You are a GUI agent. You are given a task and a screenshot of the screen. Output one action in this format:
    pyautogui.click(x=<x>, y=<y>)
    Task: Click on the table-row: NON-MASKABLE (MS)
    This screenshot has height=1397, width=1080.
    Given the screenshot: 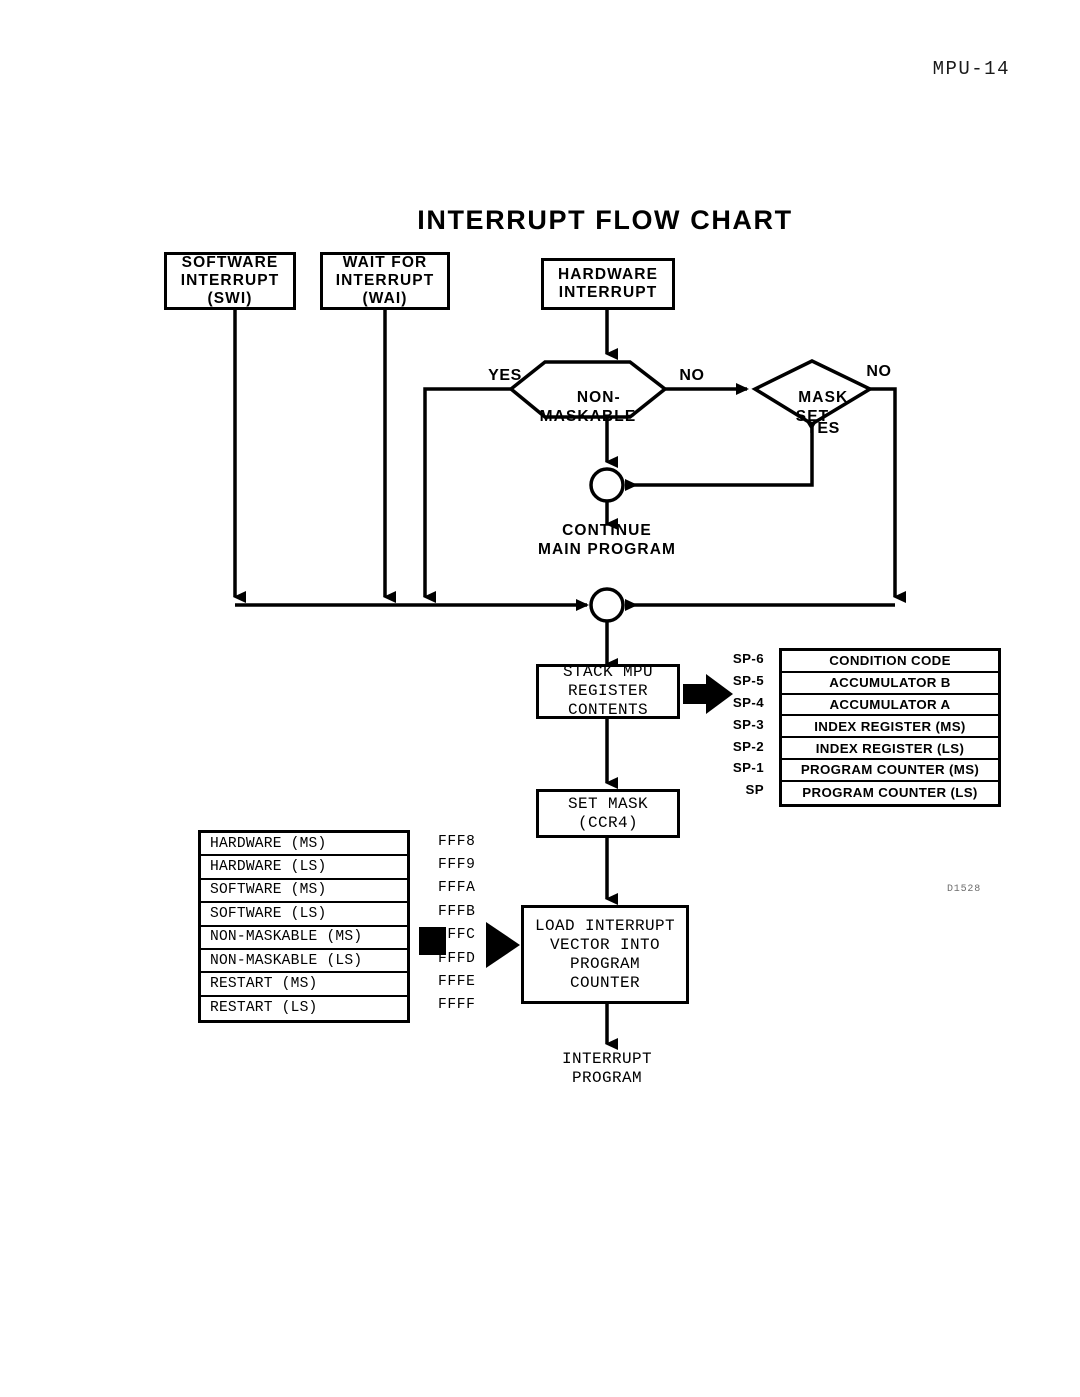 What is the action you would take?
    pyautogui.click(x=304, y=938)
    